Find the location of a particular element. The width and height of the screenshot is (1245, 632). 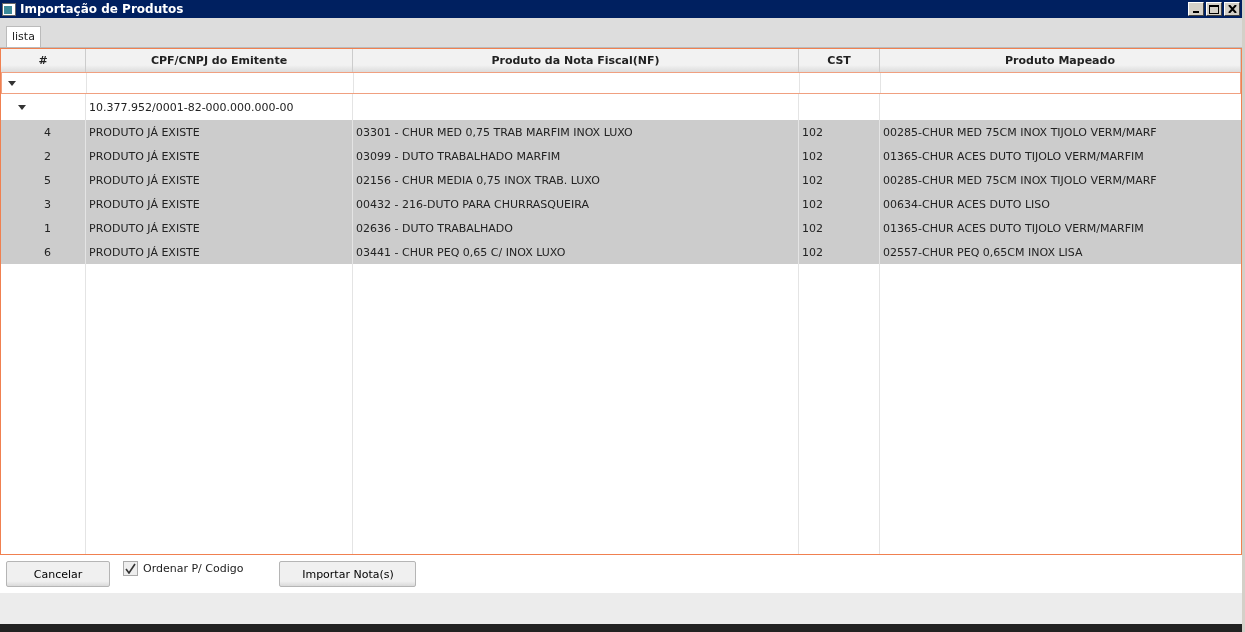

table-row: 1 PRODUTO JÁ EXISTE 02636 - DUTO TRABALHADO 102 01365-CHUR ACES DUTO TIJOLO VERM/MARFIM is located at coordinates (621, 228).